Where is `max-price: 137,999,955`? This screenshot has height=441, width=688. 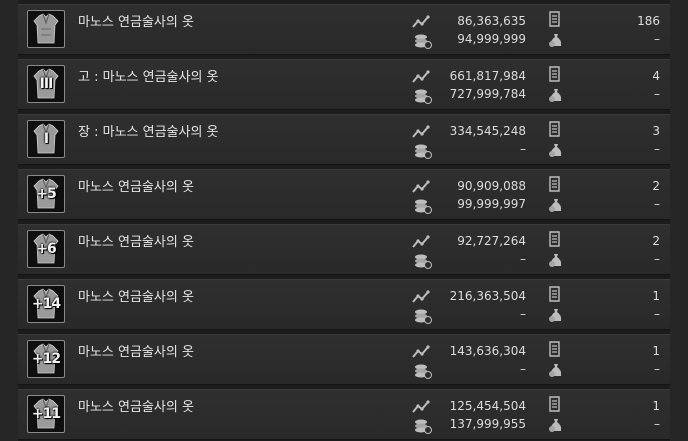
max-price: 137,999,955 is located at coordinates (487, 424).